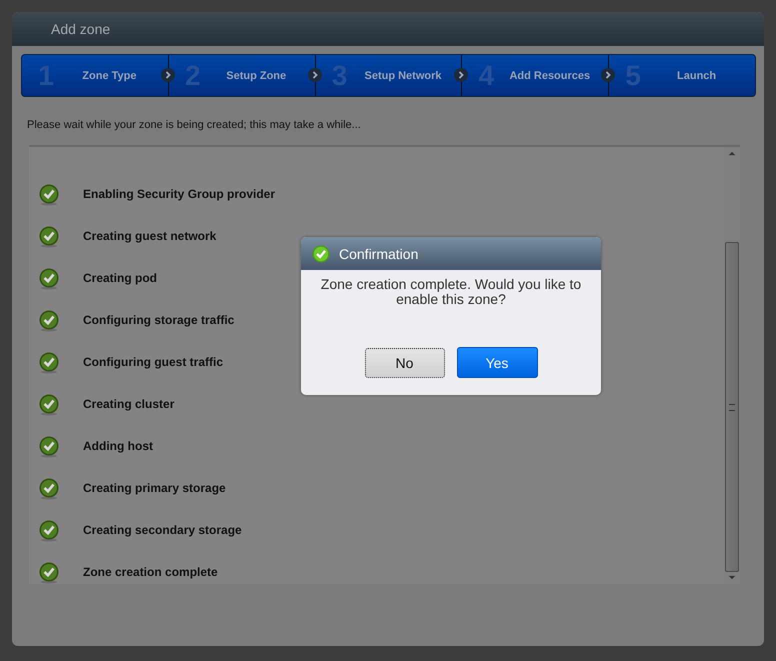 The image size is (776, 661). I want to click on task-label: Enabling Security Group provider, so click(179, 194).